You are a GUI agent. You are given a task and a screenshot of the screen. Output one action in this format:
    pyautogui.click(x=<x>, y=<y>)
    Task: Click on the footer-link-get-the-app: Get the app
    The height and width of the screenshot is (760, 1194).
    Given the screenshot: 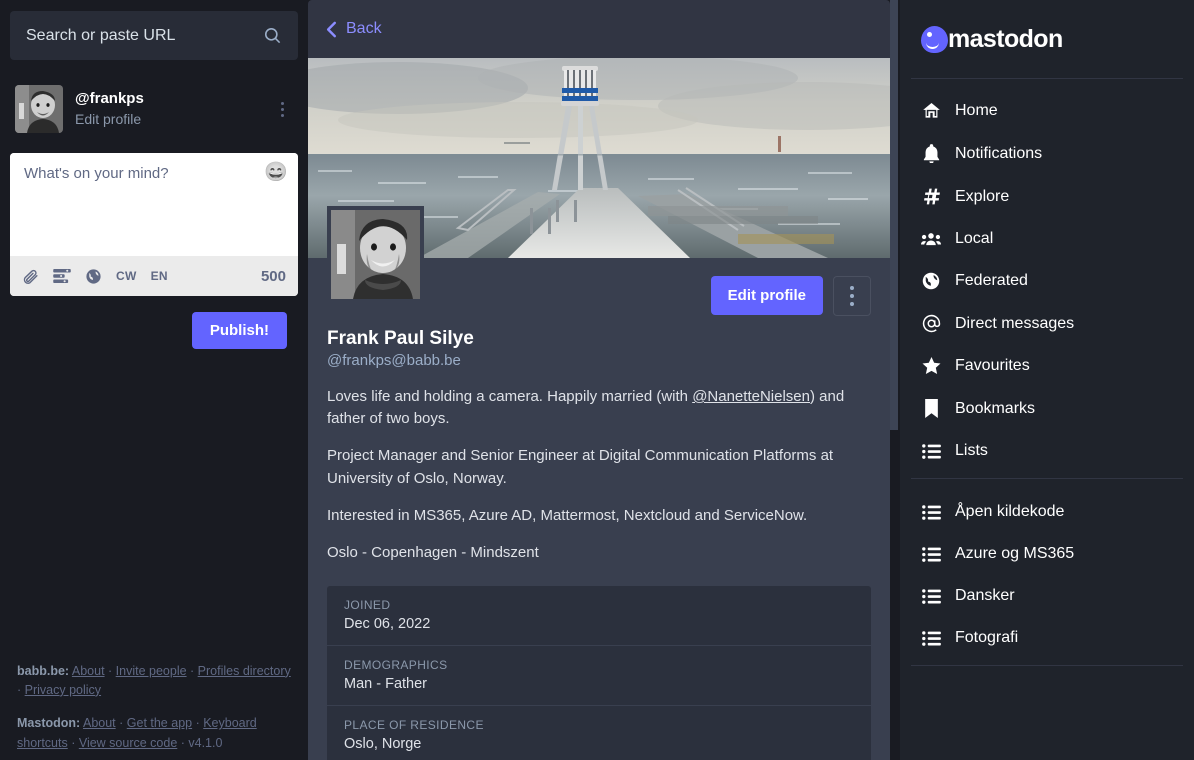 What is the action you would take?
    pyautogui.click(x=159, y=723)
    